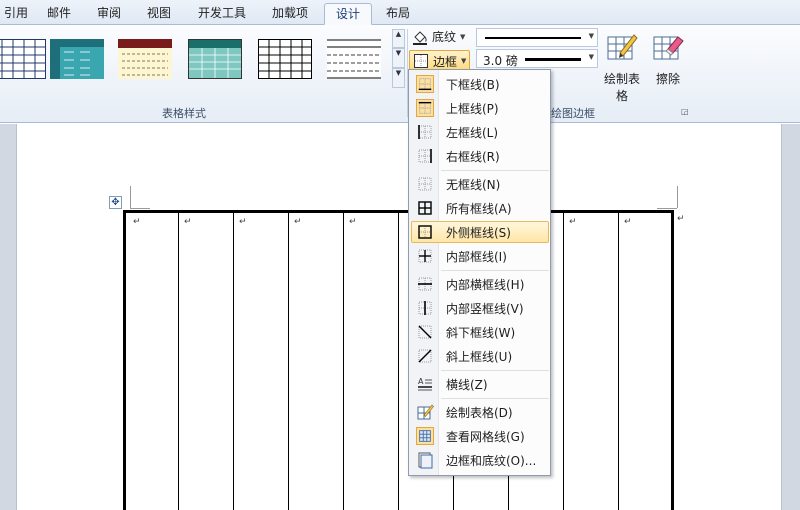  I want to click on menu-item-label: 斜上框线(U), so click(479, 356).